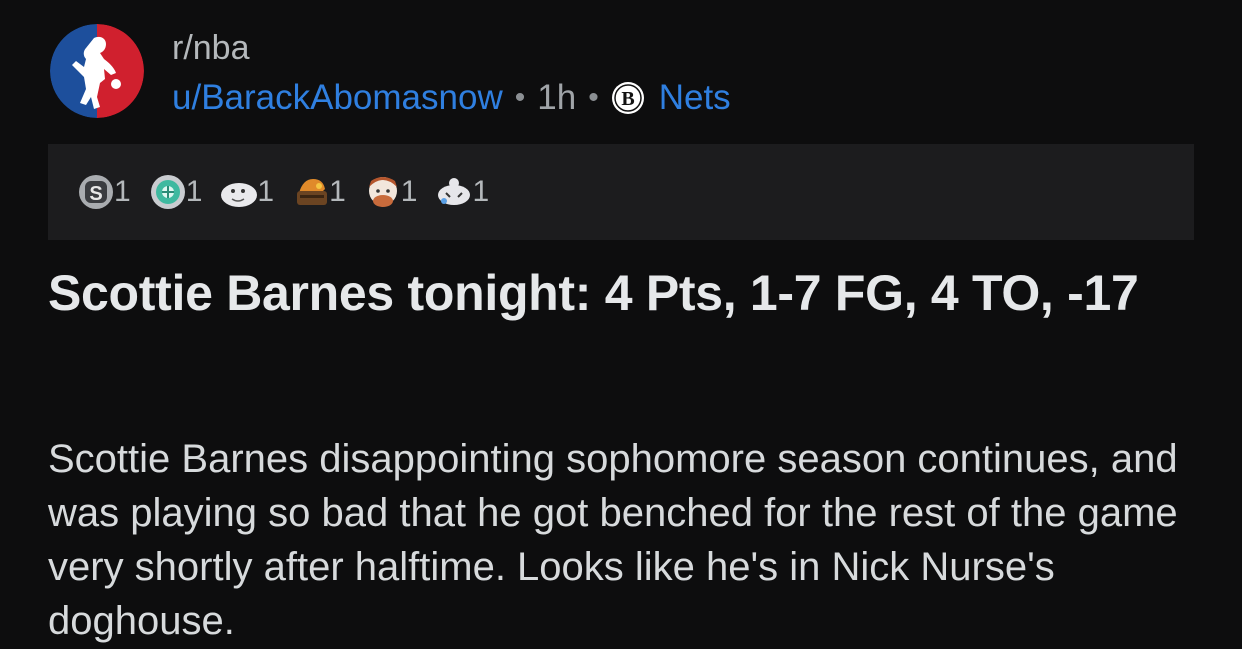 The height and width of the screenshot is (649, 1242). I want to click on upvote-ghost-award-icon, so click(239, 195).